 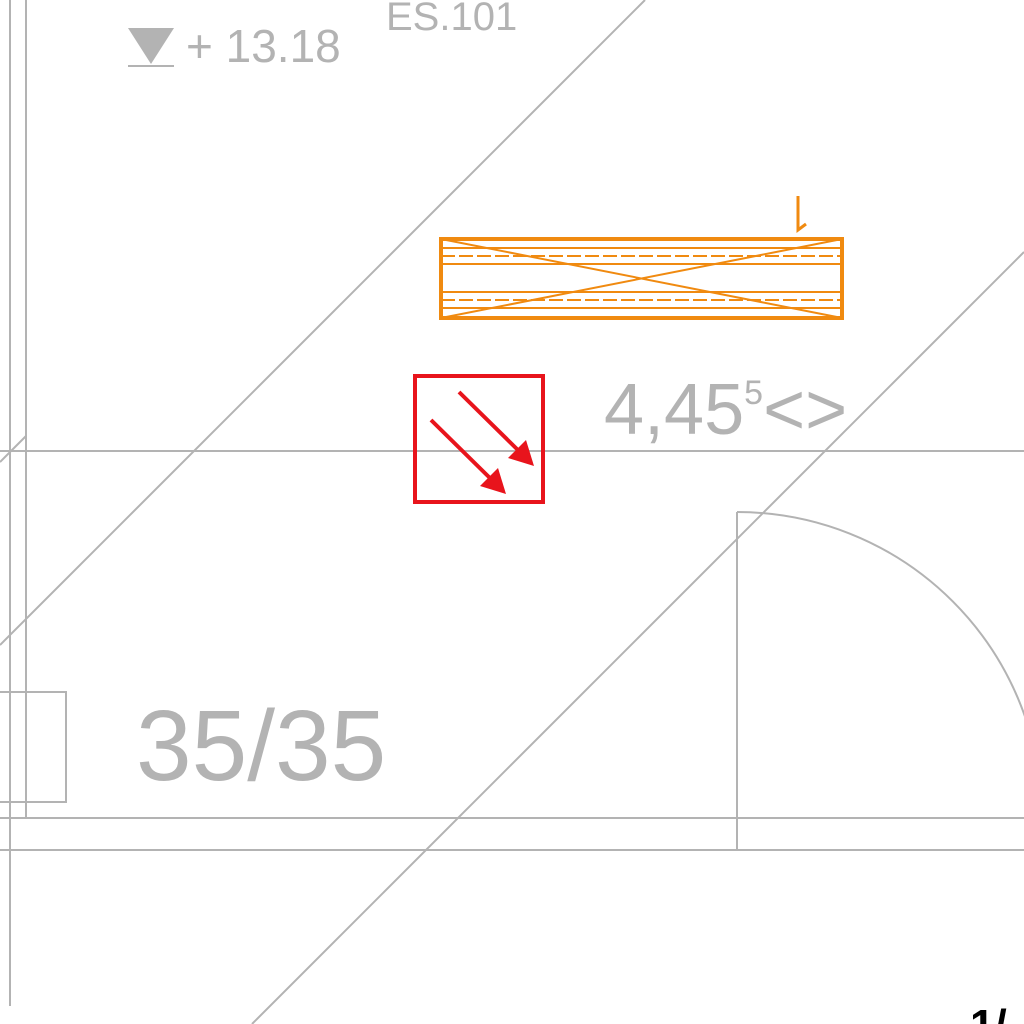 I want to click on fire-damper-icon, so click(x=479, y=439).